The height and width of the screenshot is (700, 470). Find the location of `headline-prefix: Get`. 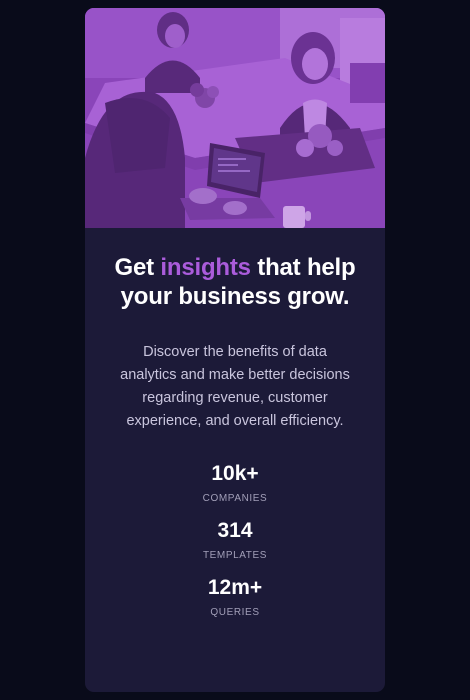

headline-prefix: Get is located at coordinates (137, 267).